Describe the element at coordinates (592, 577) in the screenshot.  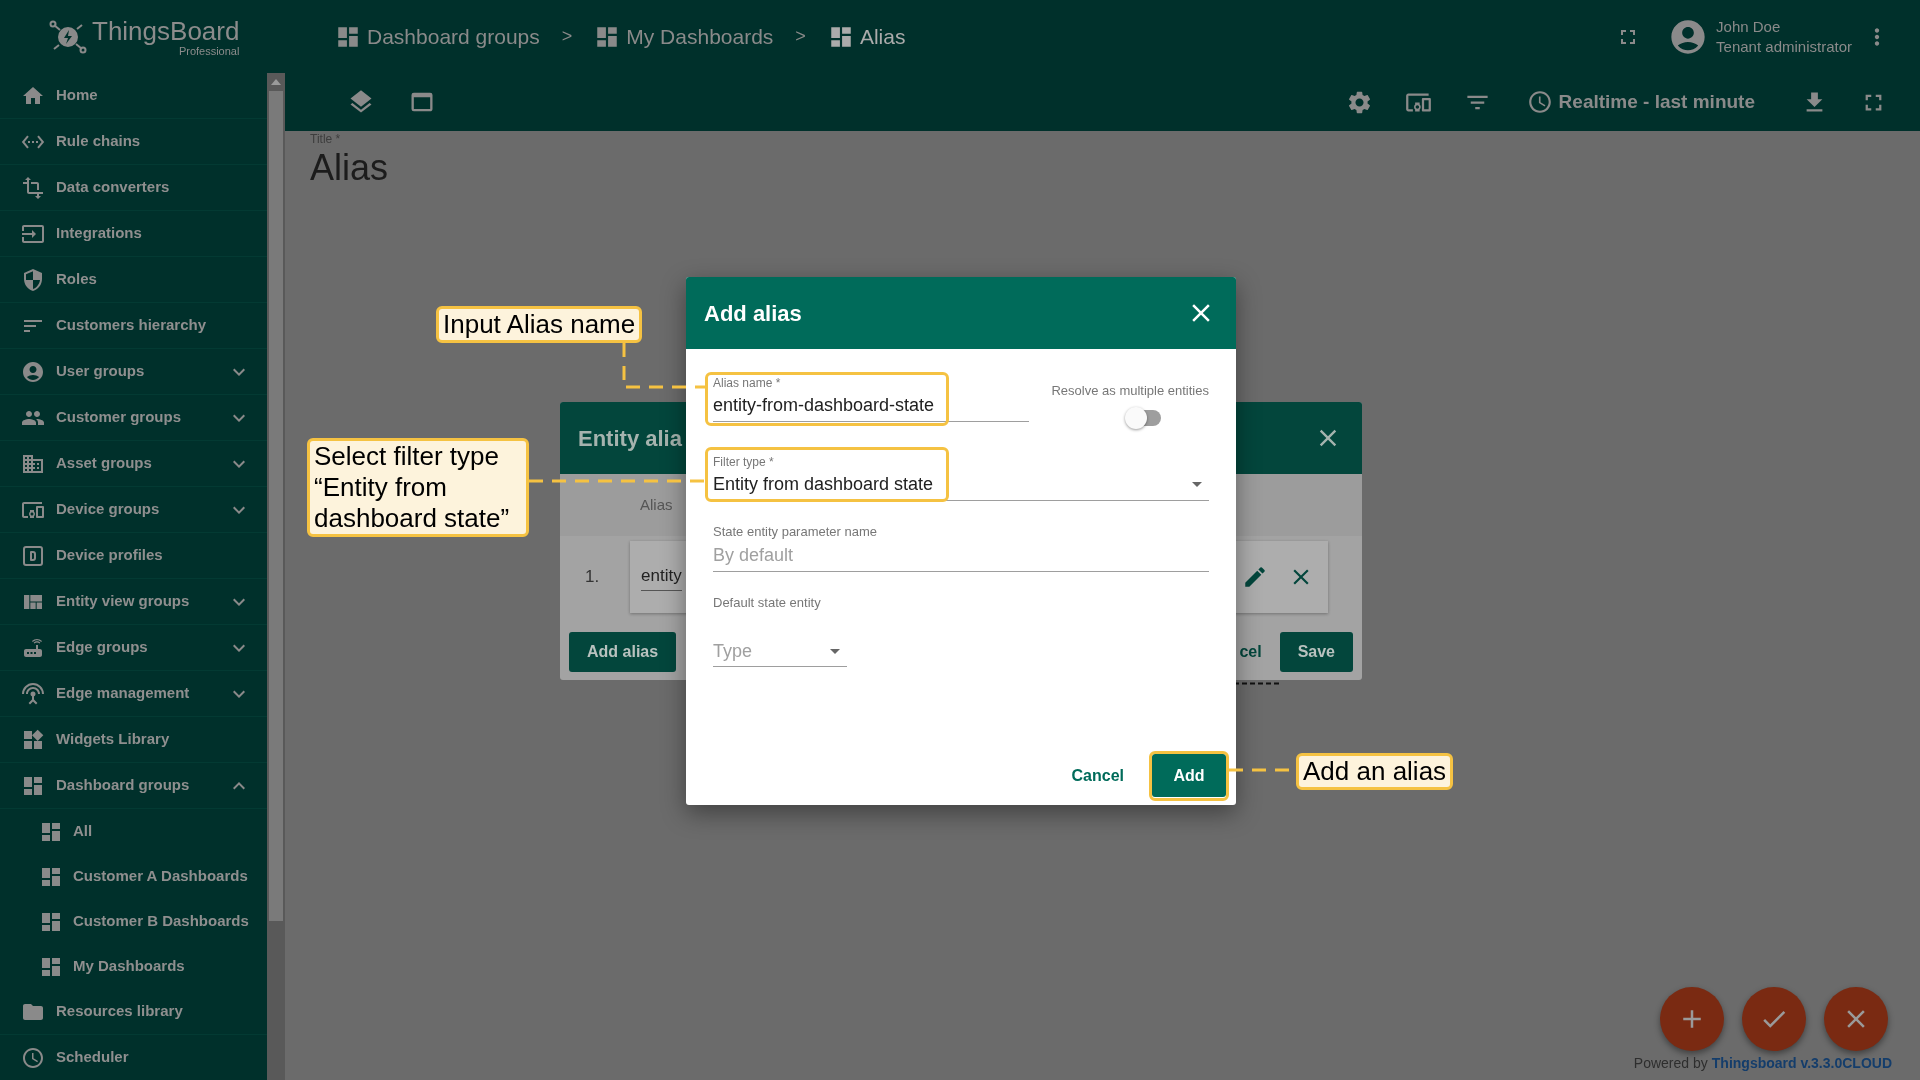
I see `row-number: 1.` at that location.